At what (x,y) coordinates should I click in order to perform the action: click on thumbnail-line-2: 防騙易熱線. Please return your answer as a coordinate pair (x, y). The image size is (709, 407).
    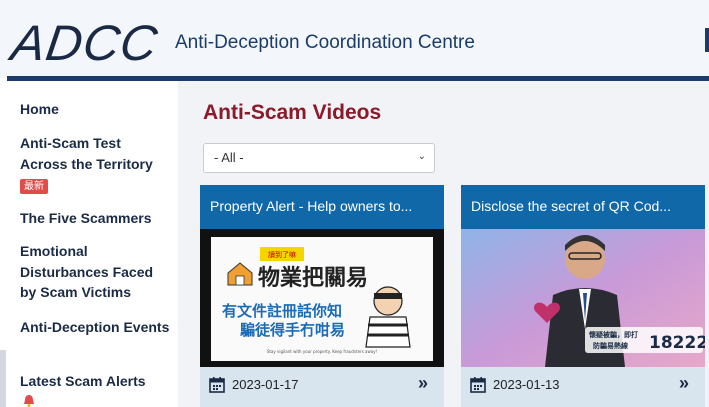
    Looking at the image, I should click on (610, 345).